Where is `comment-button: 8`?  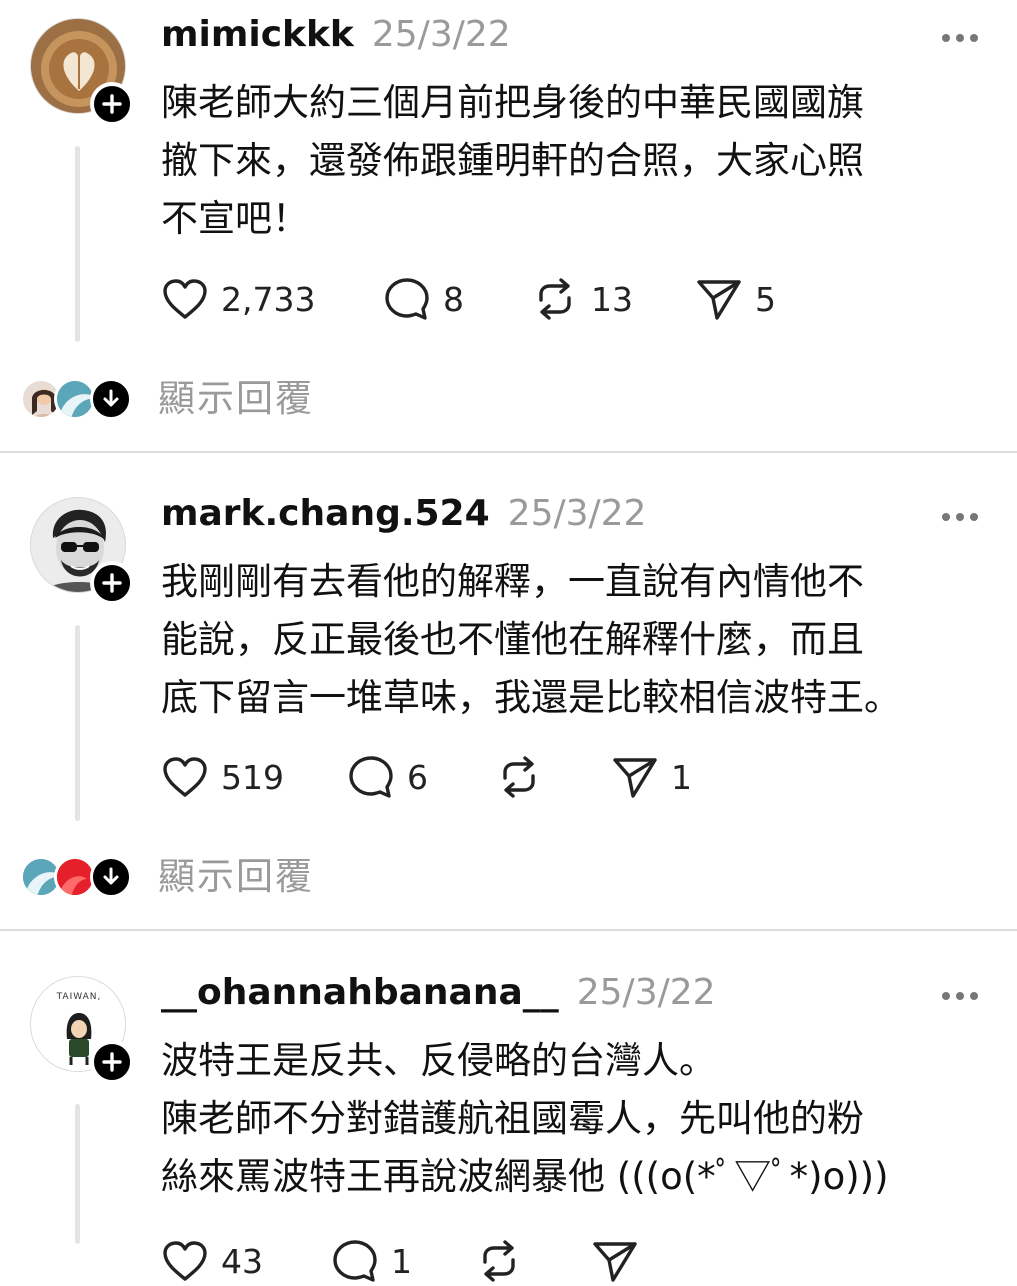 comment-button: 8 is located at coordinates (423, 299).